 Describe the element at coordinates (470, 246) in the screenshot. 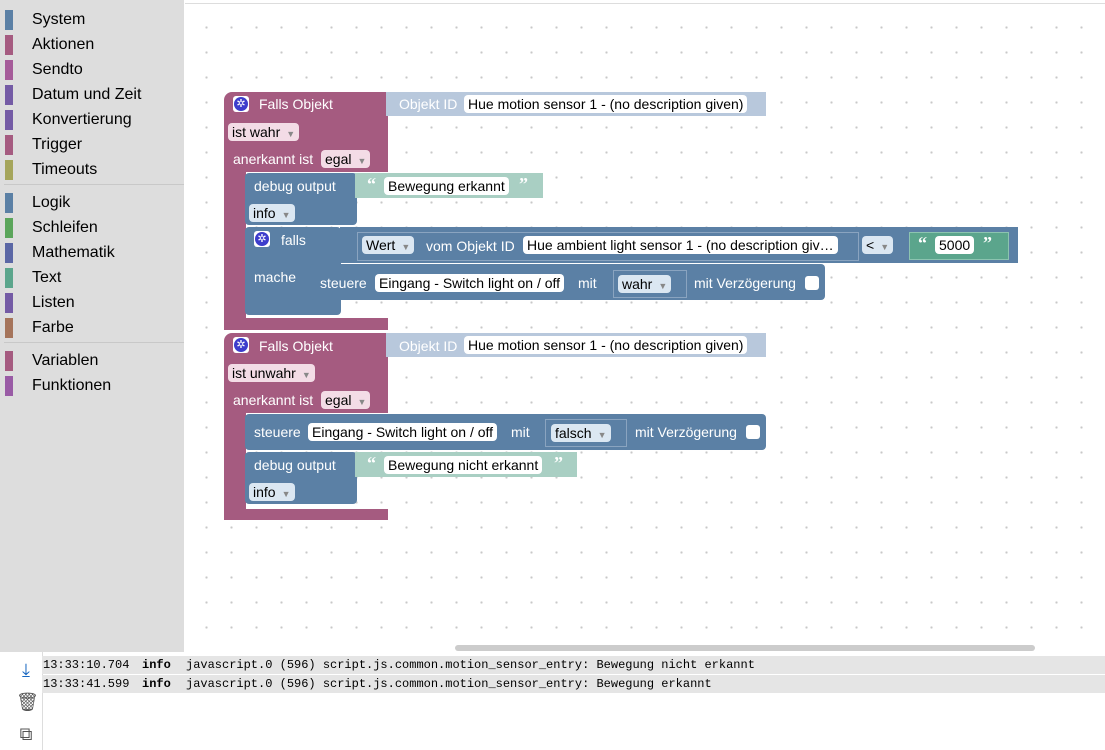

I see `vom-objekt-label: vom Objekt ID` at that location.